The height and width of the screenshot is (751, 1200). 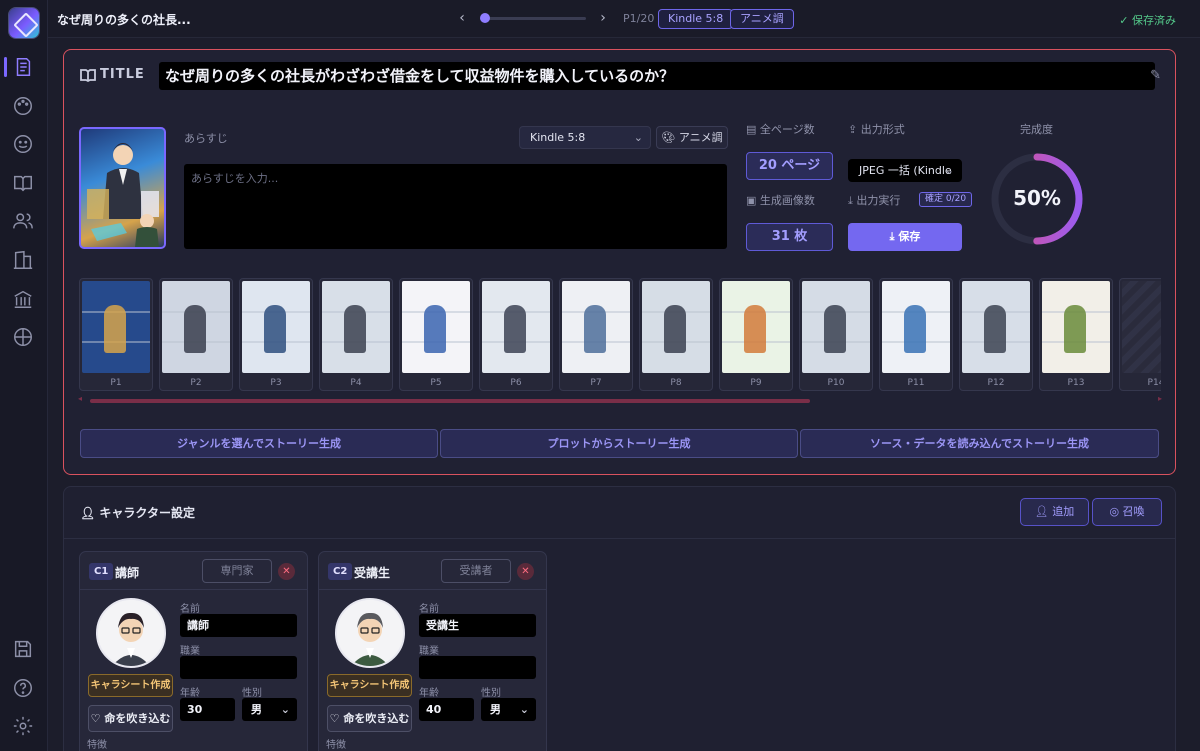 I want to click on page-thumbnail: P5, so click(x=436, y=334).